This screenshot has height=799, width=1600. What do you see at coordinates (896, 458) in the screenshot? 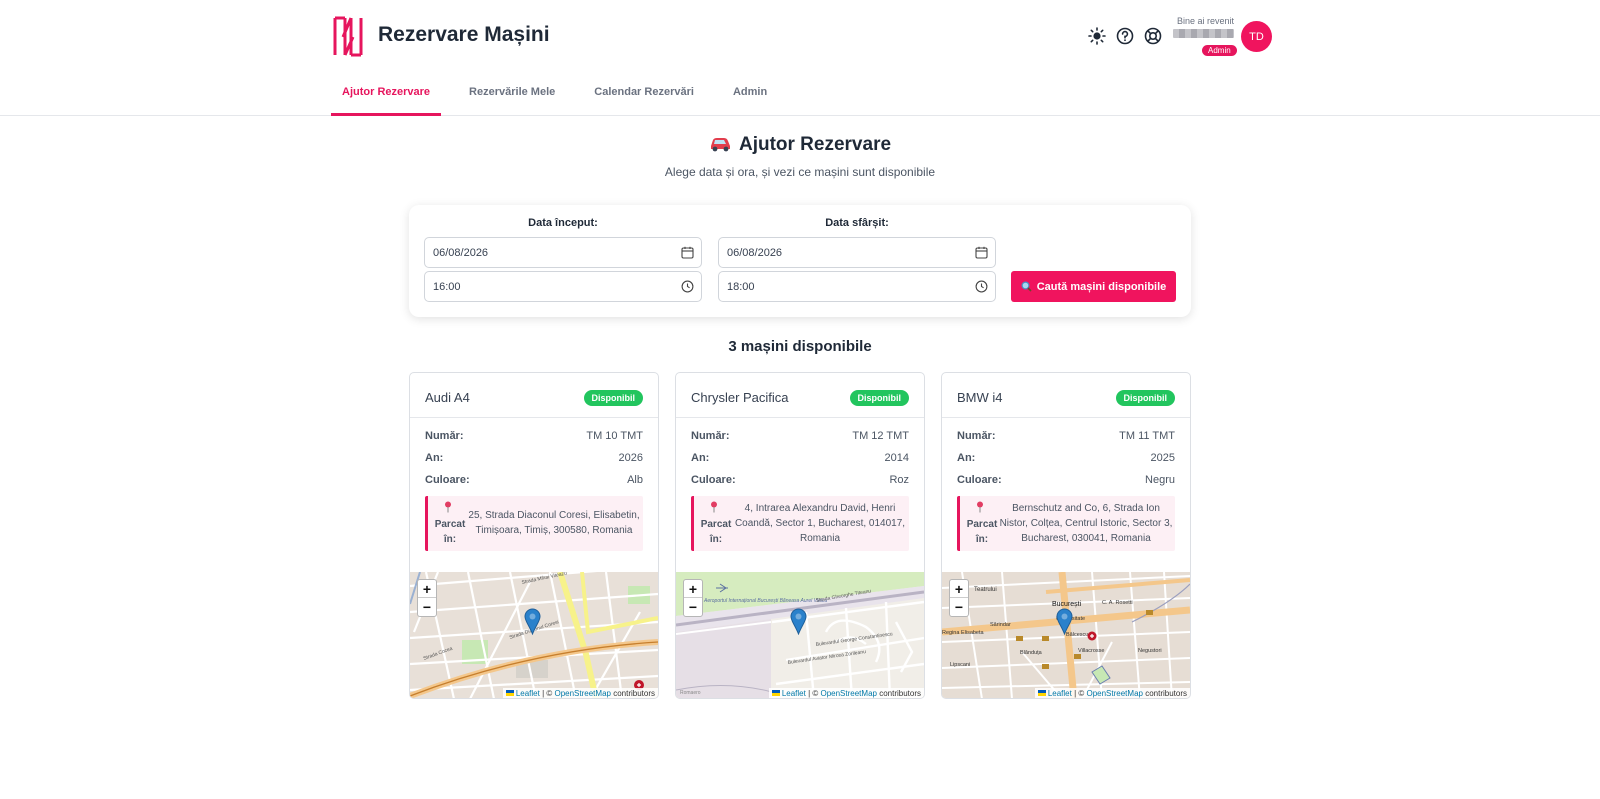
I see `spec-value: 2014` at bounding box center [896, 458].